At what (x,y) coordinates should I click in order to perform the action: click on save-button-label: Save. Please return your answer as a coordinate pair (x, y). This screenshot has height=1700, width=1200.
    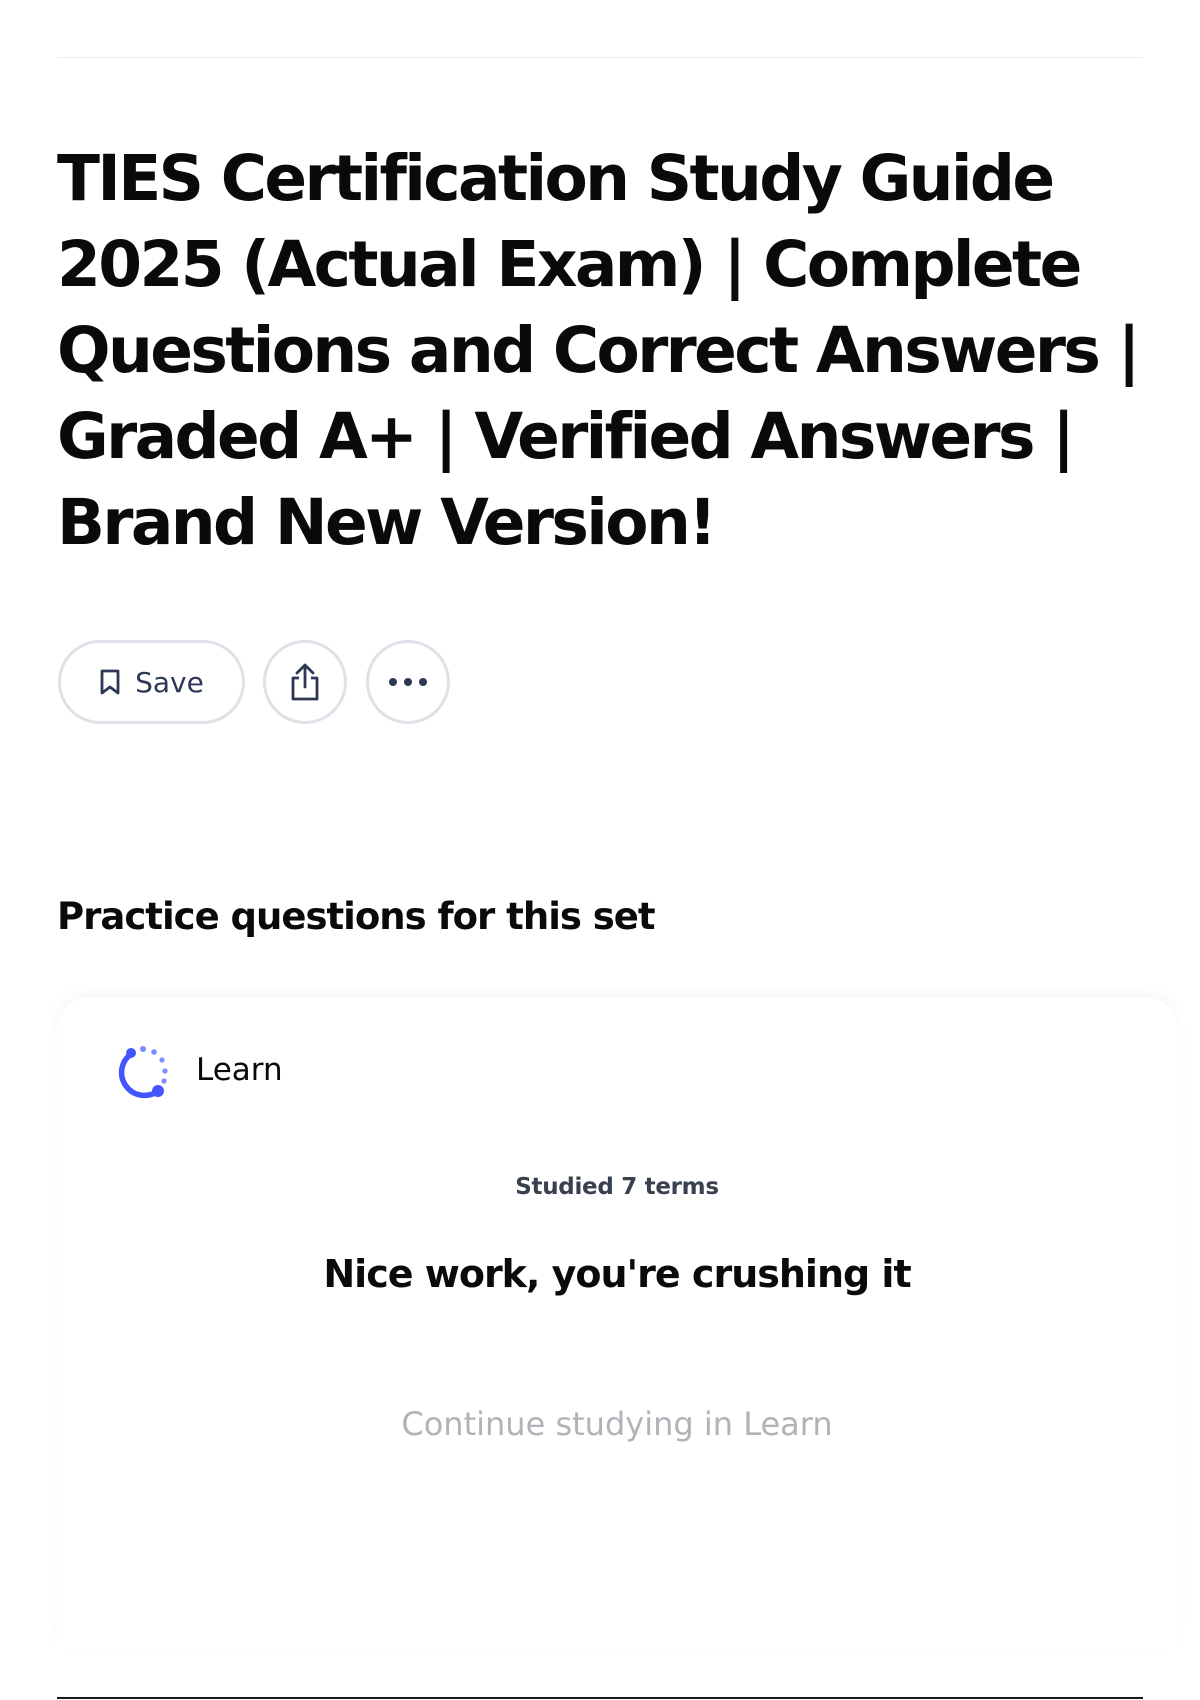
    Looking at the image, I should click on (169, 682).